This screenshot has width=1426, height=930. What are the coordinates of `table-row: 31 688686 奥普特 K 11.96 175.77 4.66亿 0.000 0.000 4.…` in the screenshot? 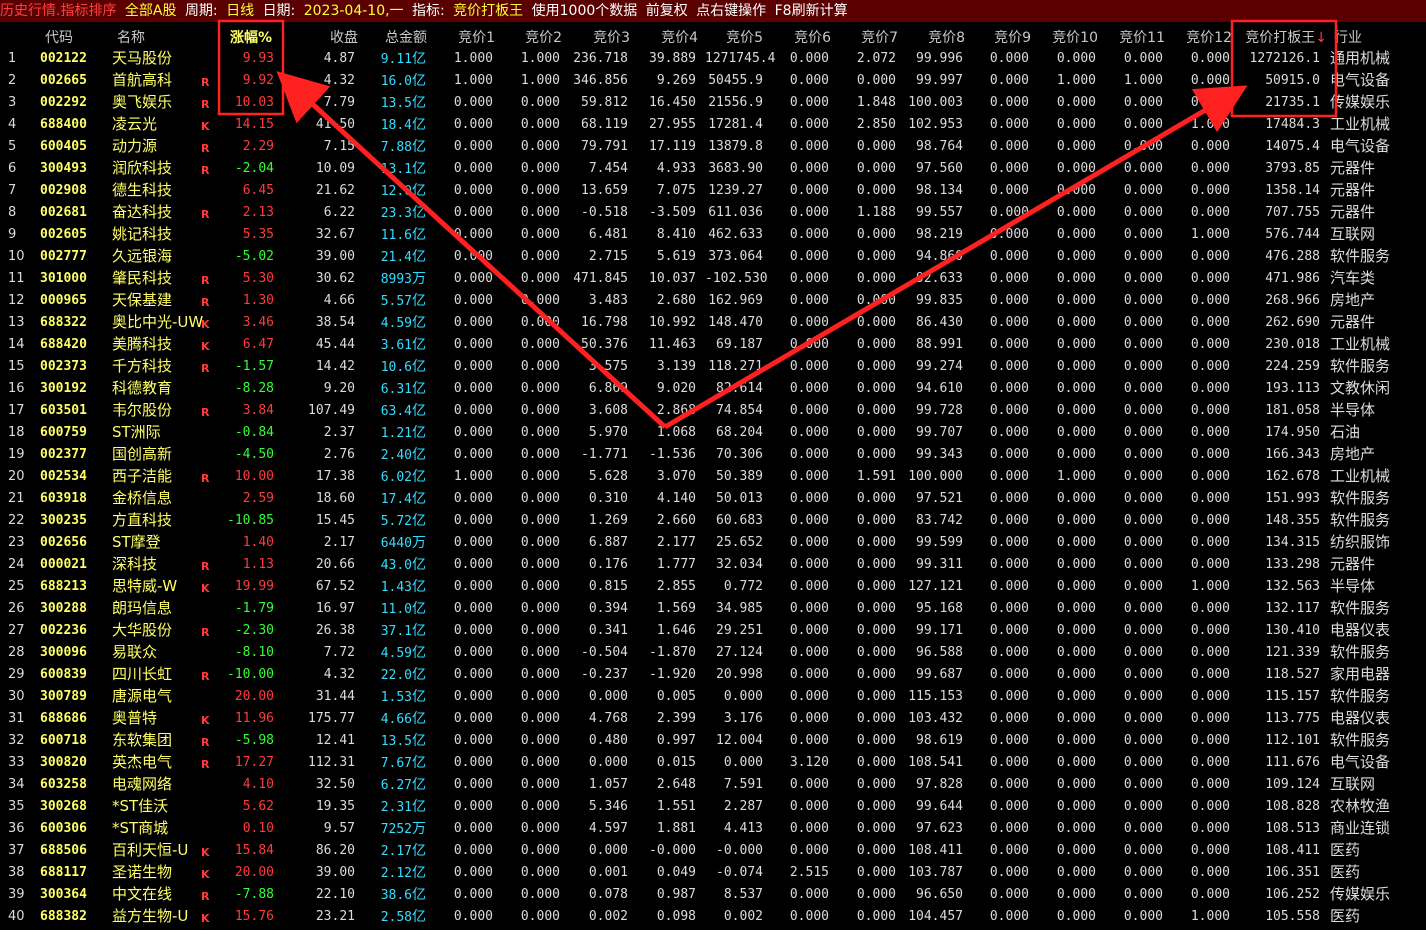 It's located at (713, 719).